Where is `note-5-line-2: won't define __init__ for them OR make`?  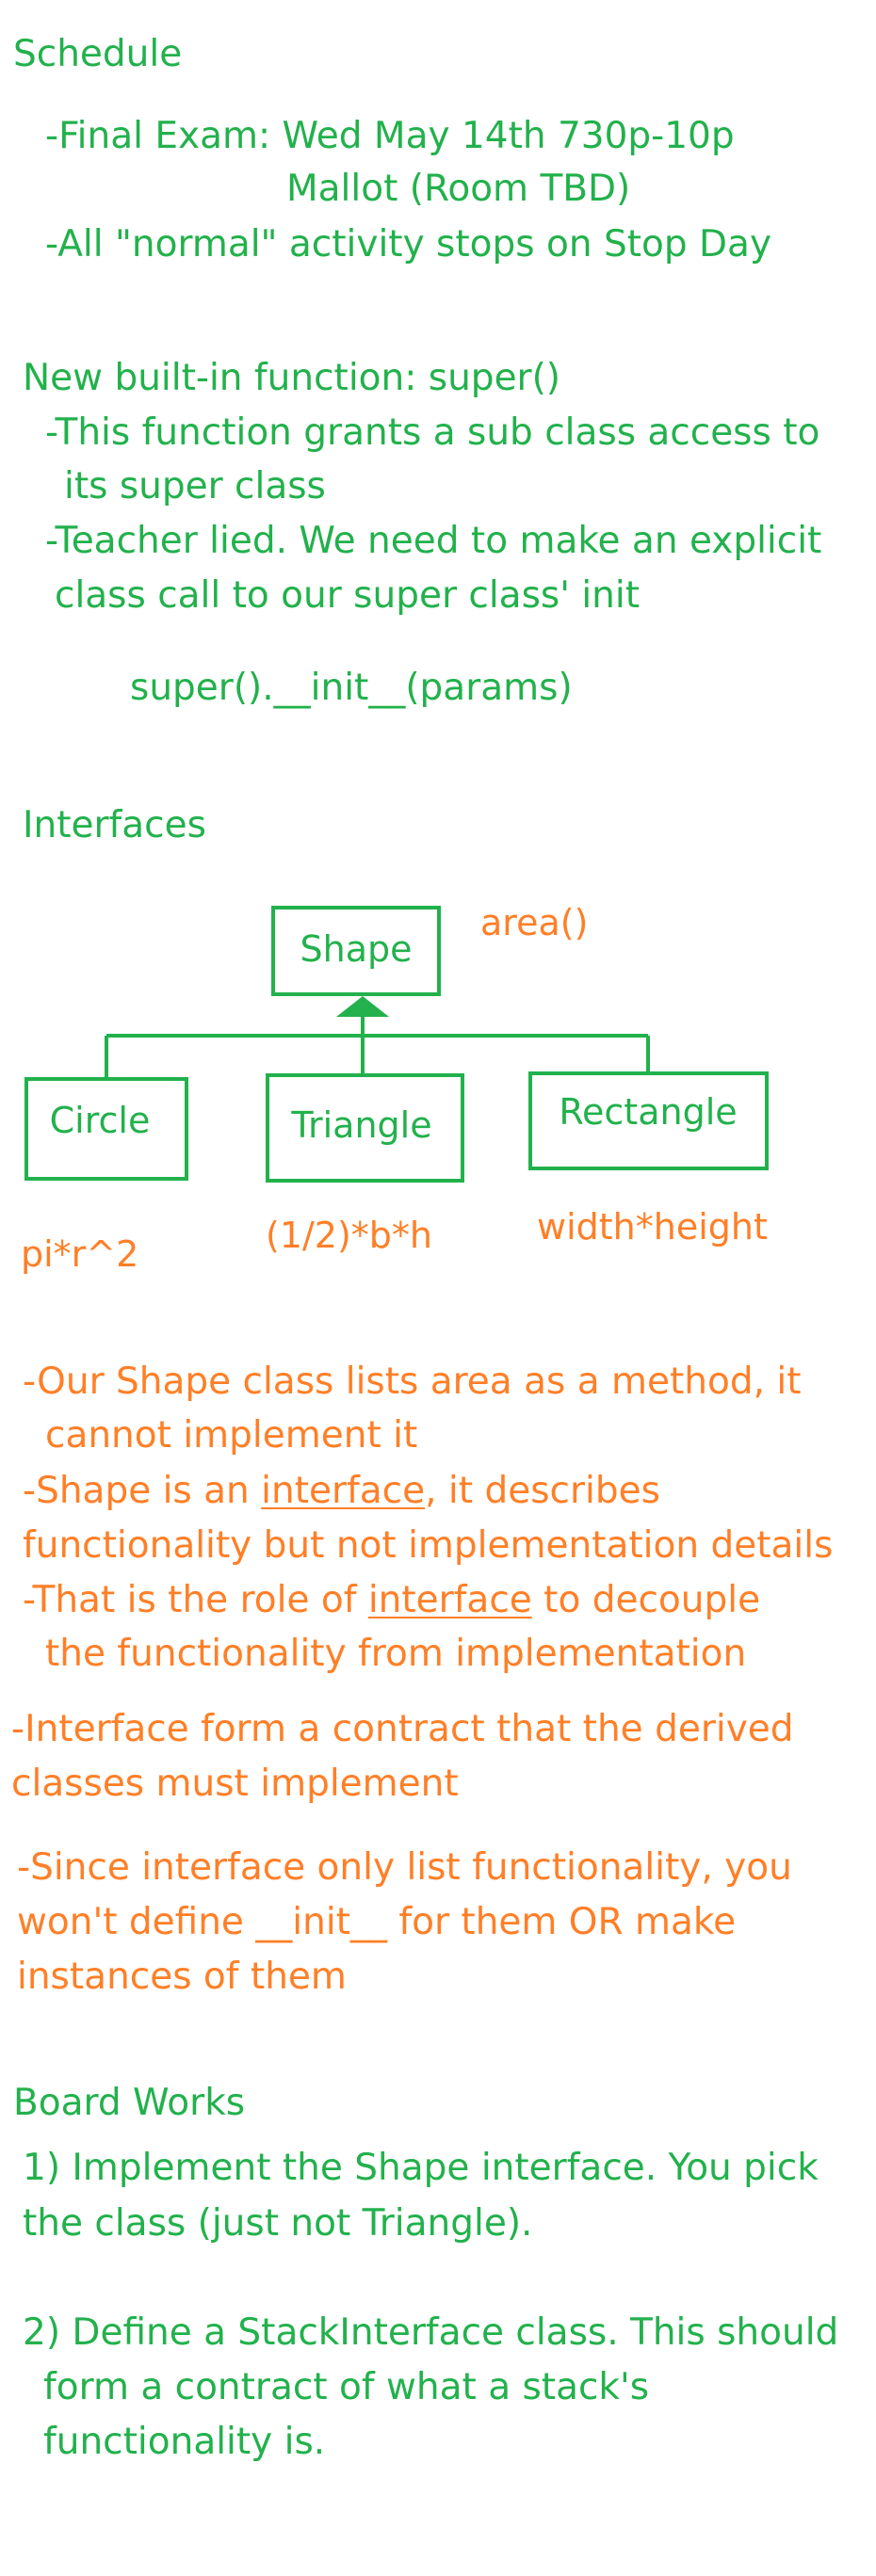
note-5-line-2: won't define __init__ for them OR make is located at coordinates (377, 1922).